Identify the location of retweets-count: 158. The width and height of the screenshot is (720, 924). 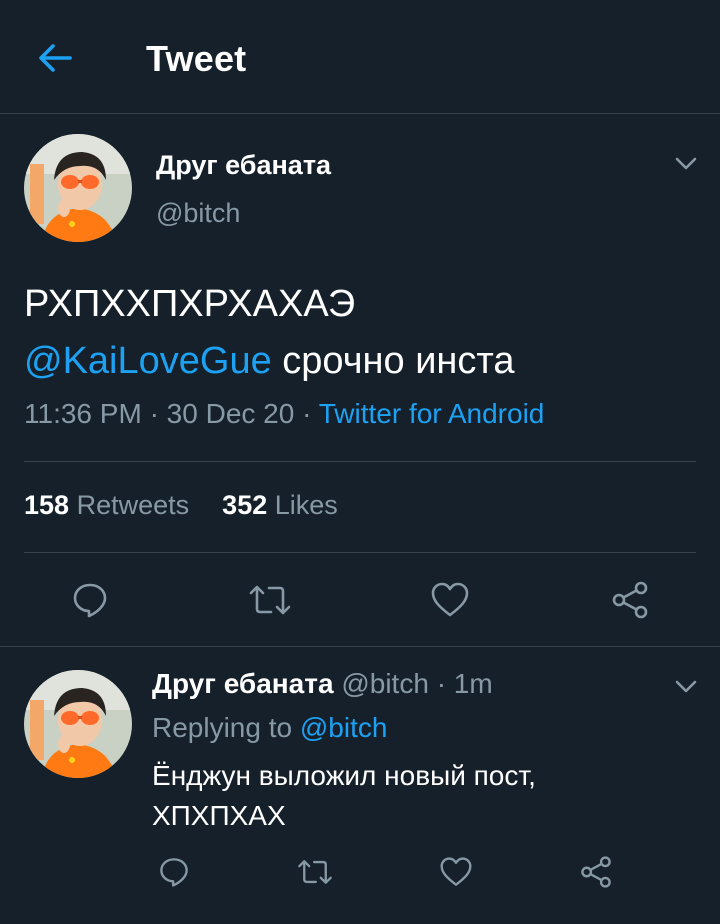
(47, 505).